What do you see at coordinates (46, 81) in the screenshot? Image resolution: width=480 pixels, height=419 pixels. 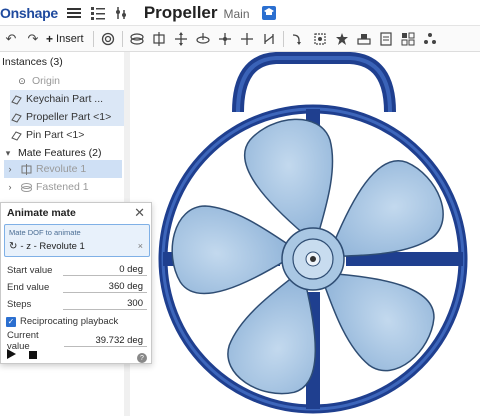 I see `tree-item-label: Origin` at bounding box center [46, 81].